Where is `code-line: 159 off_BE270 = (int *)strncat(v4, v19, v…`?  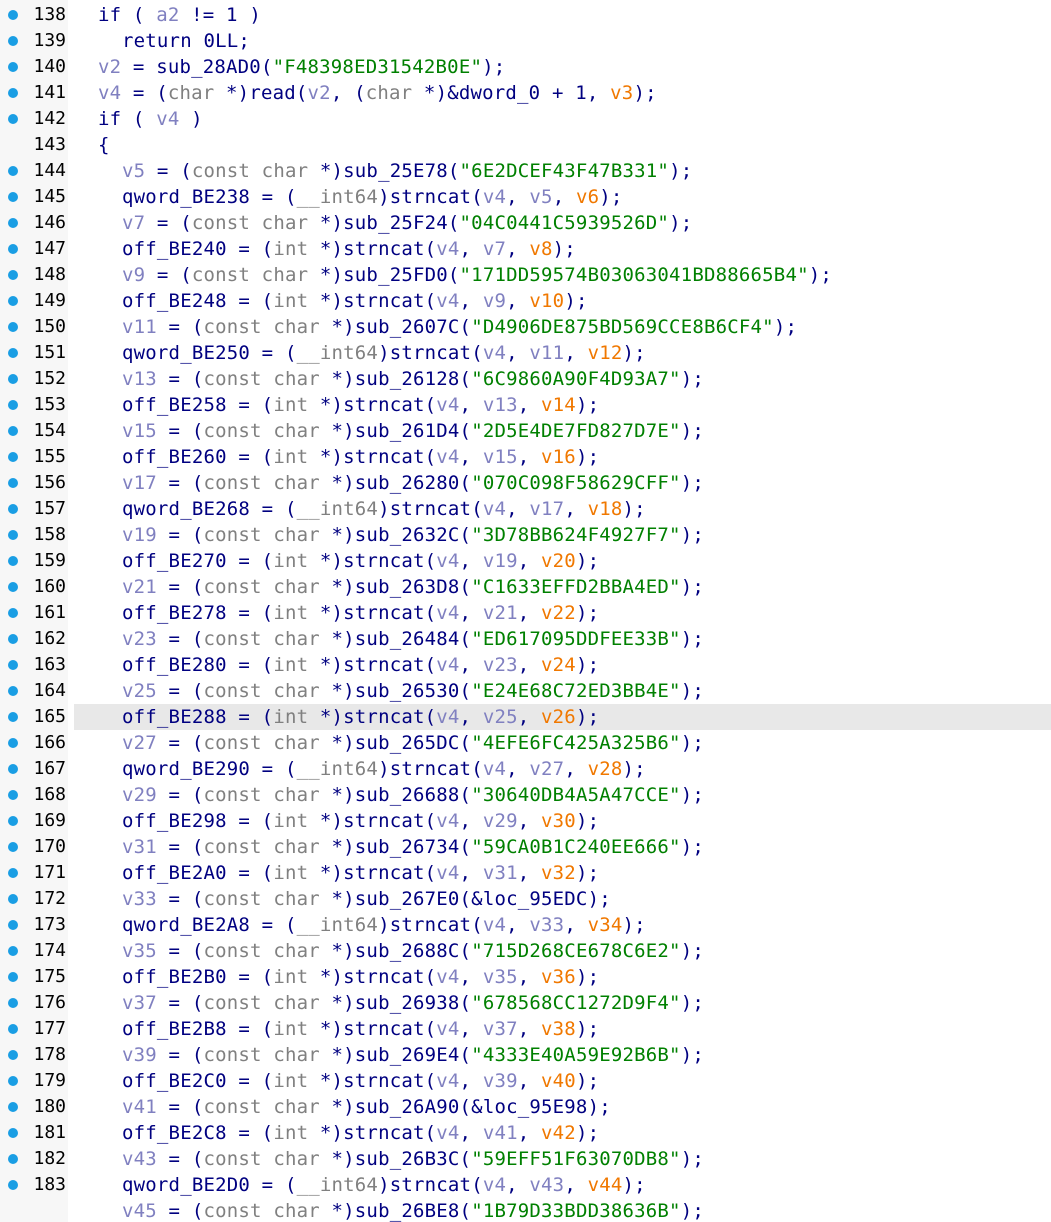 code-line: 159 off_BE270 = (int *)strncat(v4, v19, v… is located at coordinates (525, 561).